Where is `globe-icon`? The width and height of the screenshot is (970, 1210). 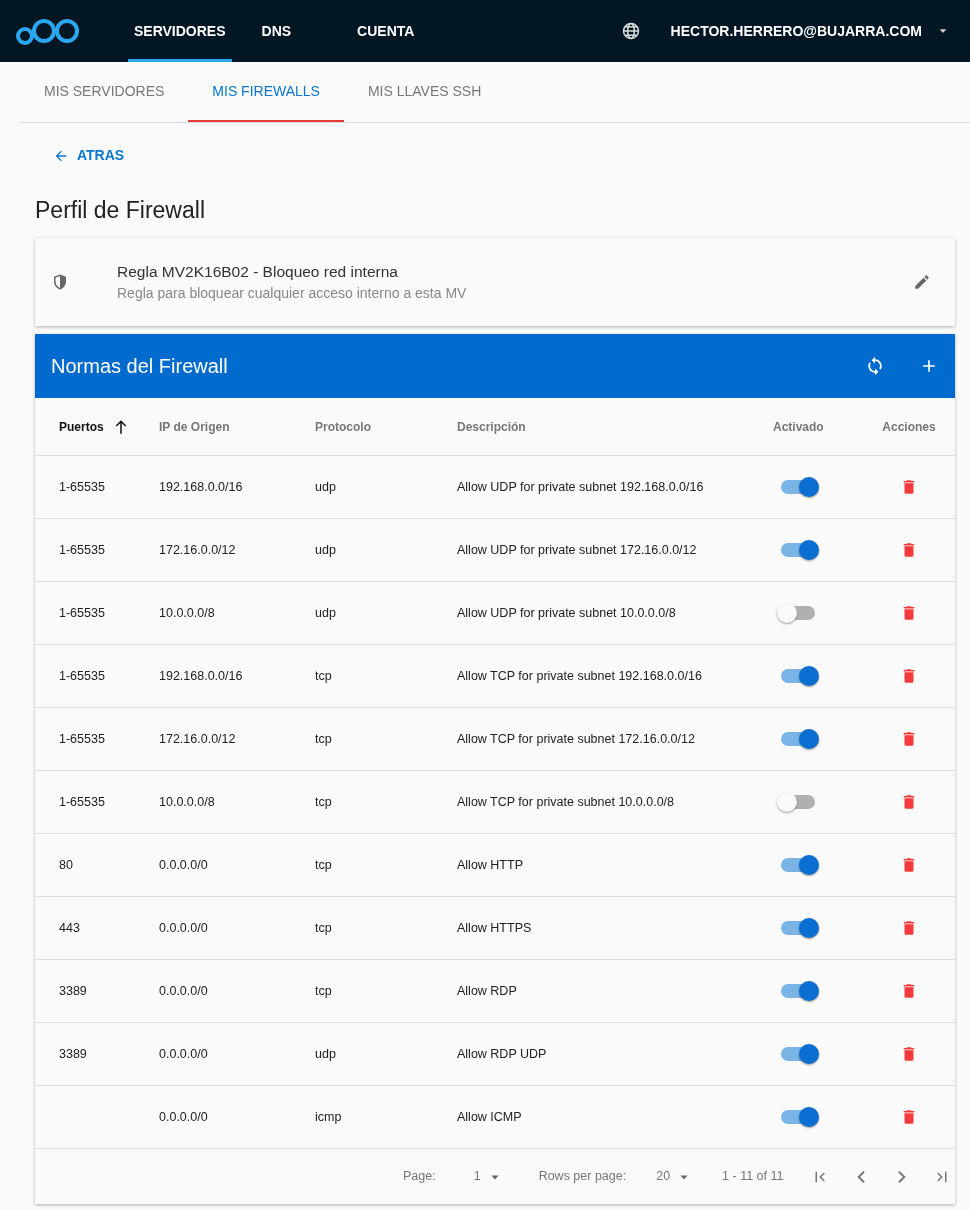 globe-icon is located at coordinates (630, 31).